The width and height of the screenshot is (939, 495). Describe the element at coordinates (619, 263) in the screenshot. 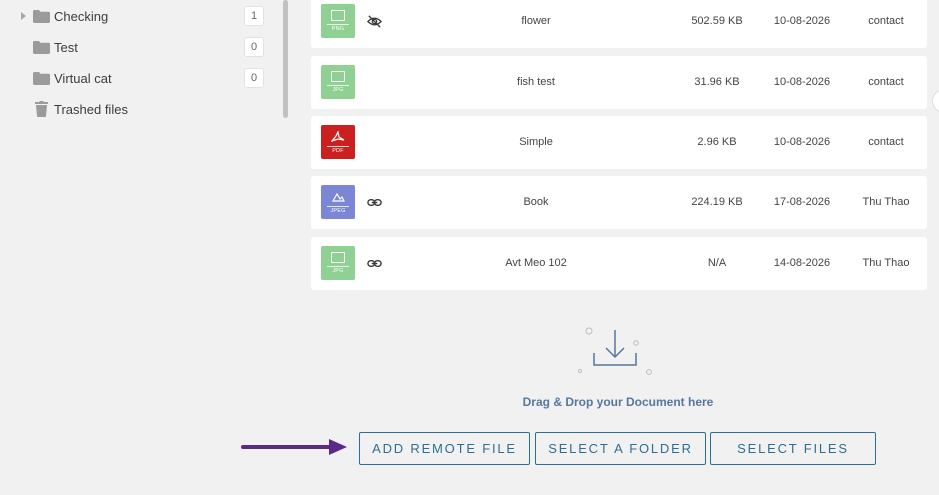

I see `file-row: JPG Avt Meo 102 N/A 14-08-2026 Thu Thao` at that location.